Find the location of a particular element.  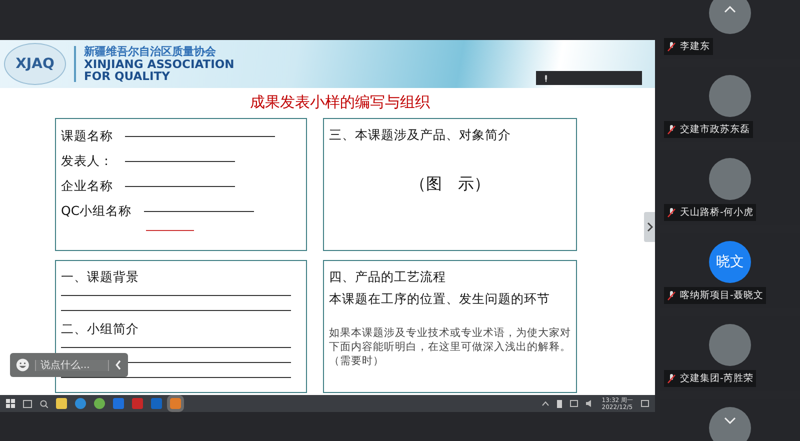

field-label: QC小组名称 is located at coordinates (96, 211).